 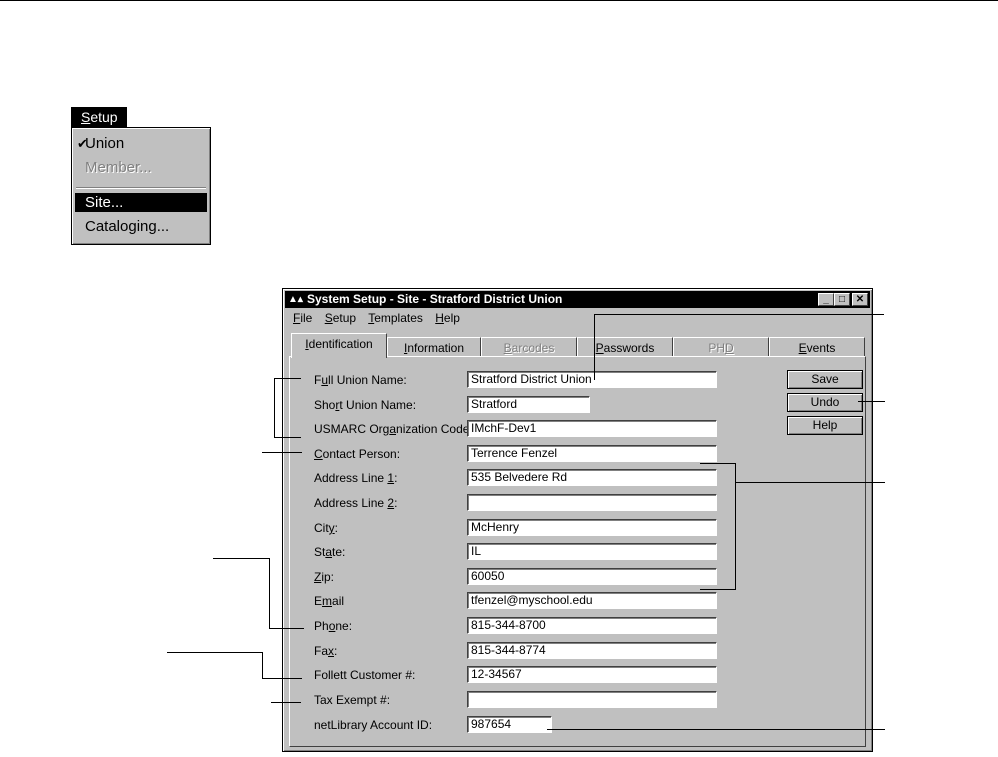 What do you see at coordinates (826, 299) in the screenshot?
I see `minimize-button: _` at bounding box center [826, 299].